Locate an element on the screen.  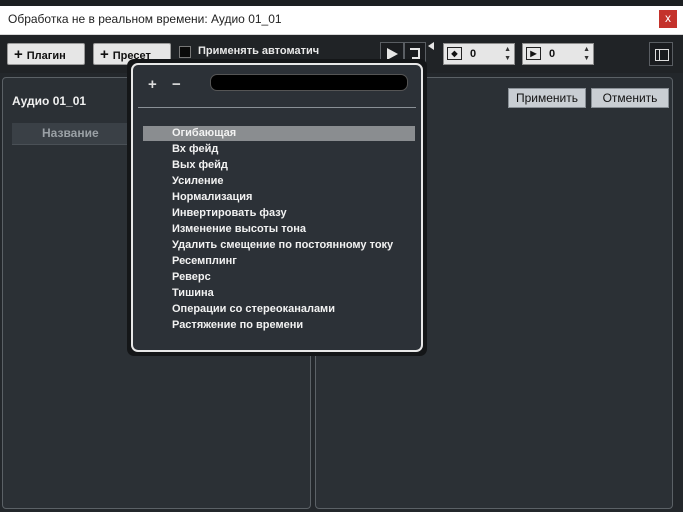
divider is located at coordinates (277, 107).